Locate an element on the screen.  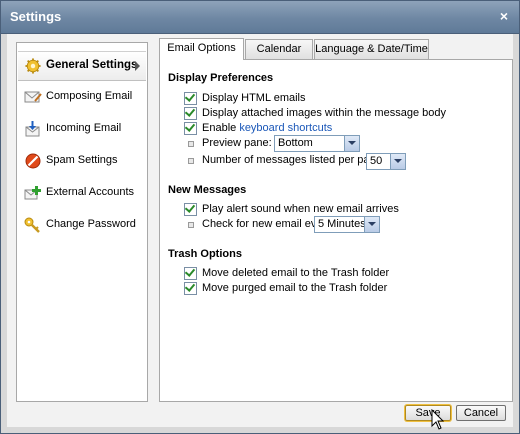
checkbox-keyboard-shortcuts is located at coordinates (190, 128).